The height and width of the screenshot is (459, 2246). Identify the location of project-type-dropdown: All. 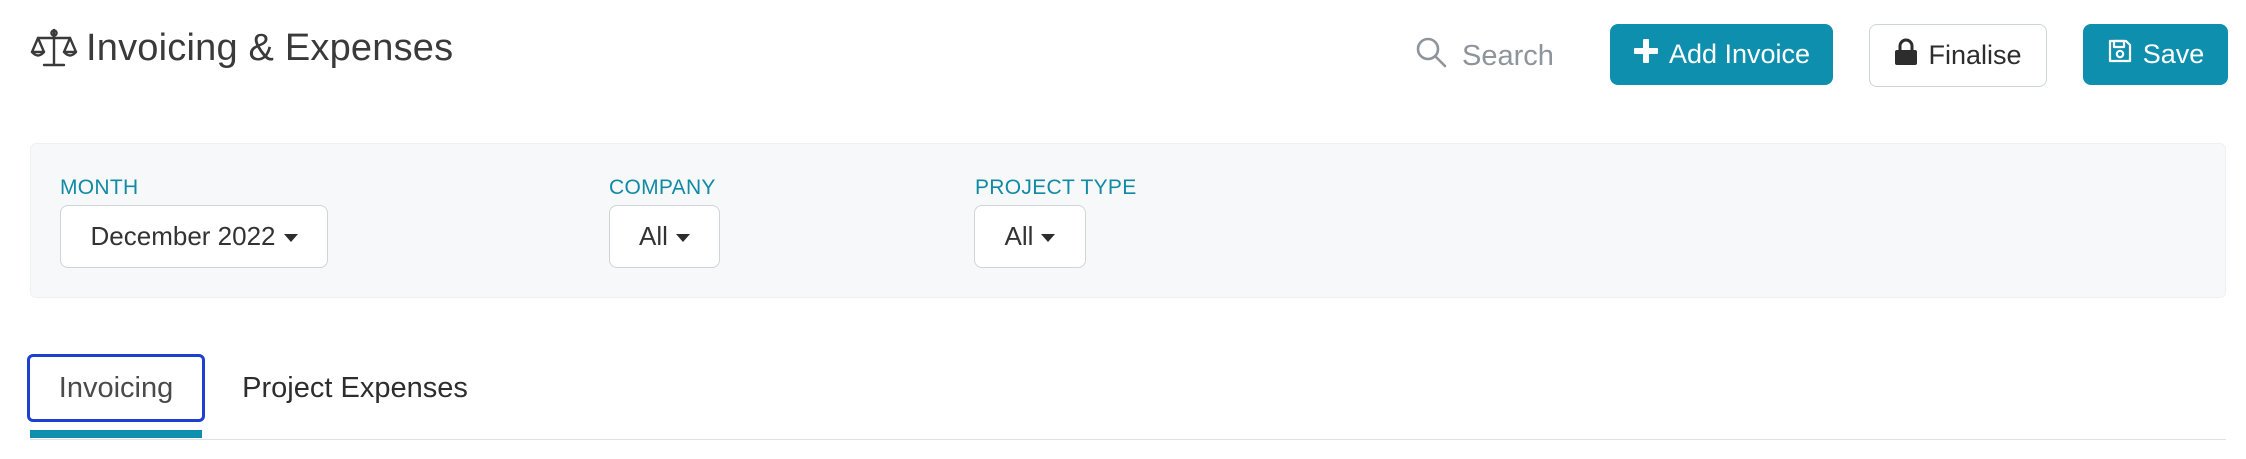
(1030, 236).